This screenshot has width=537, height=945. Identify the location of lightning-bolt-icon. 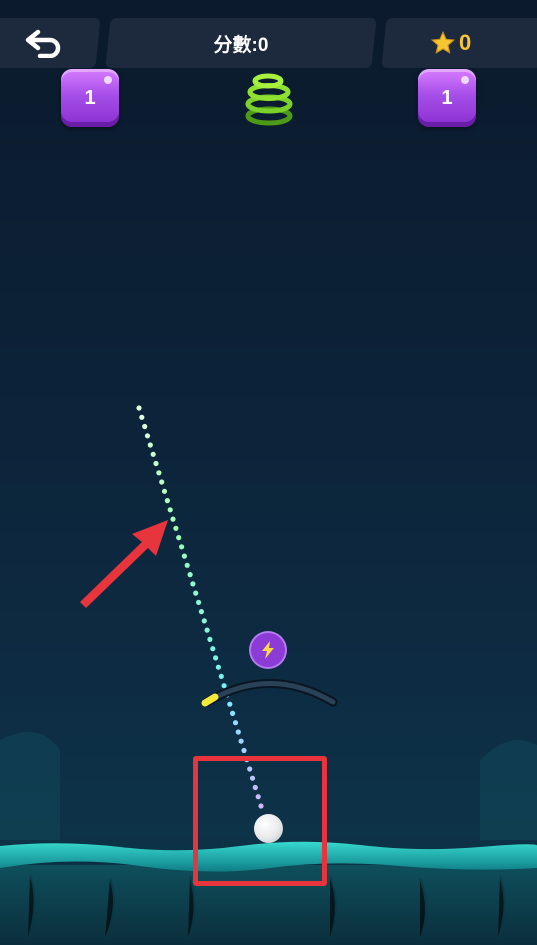
(268, 650).